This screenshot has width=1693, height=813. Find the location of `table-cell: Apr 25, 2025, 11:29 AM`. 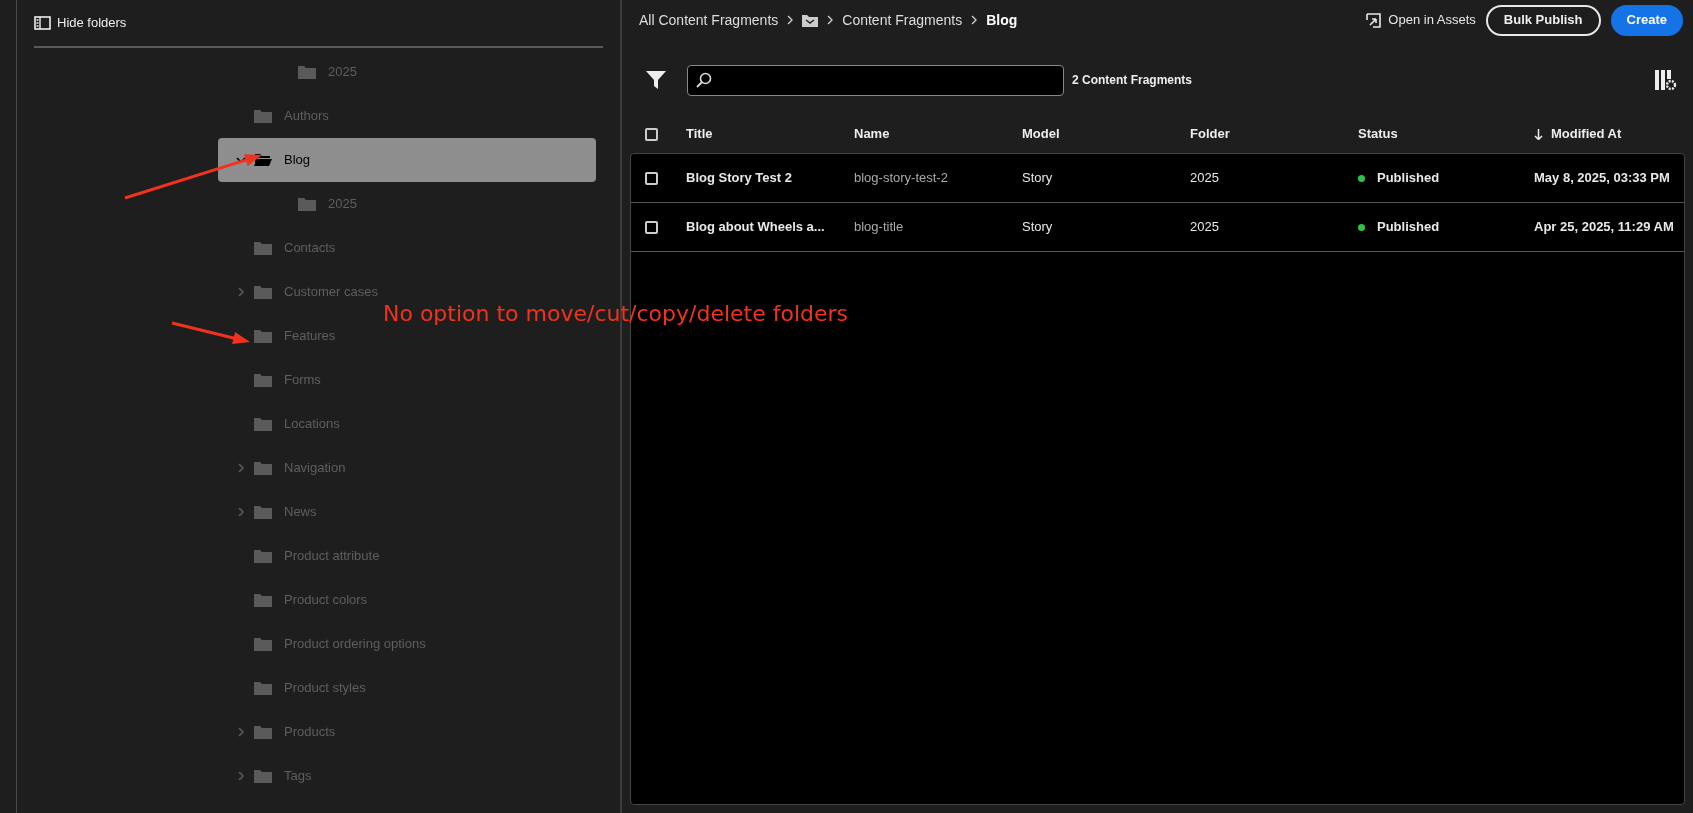

table-cell: Apr 25, 2025, 11:29 AM is located at coordinates (1604, 227).